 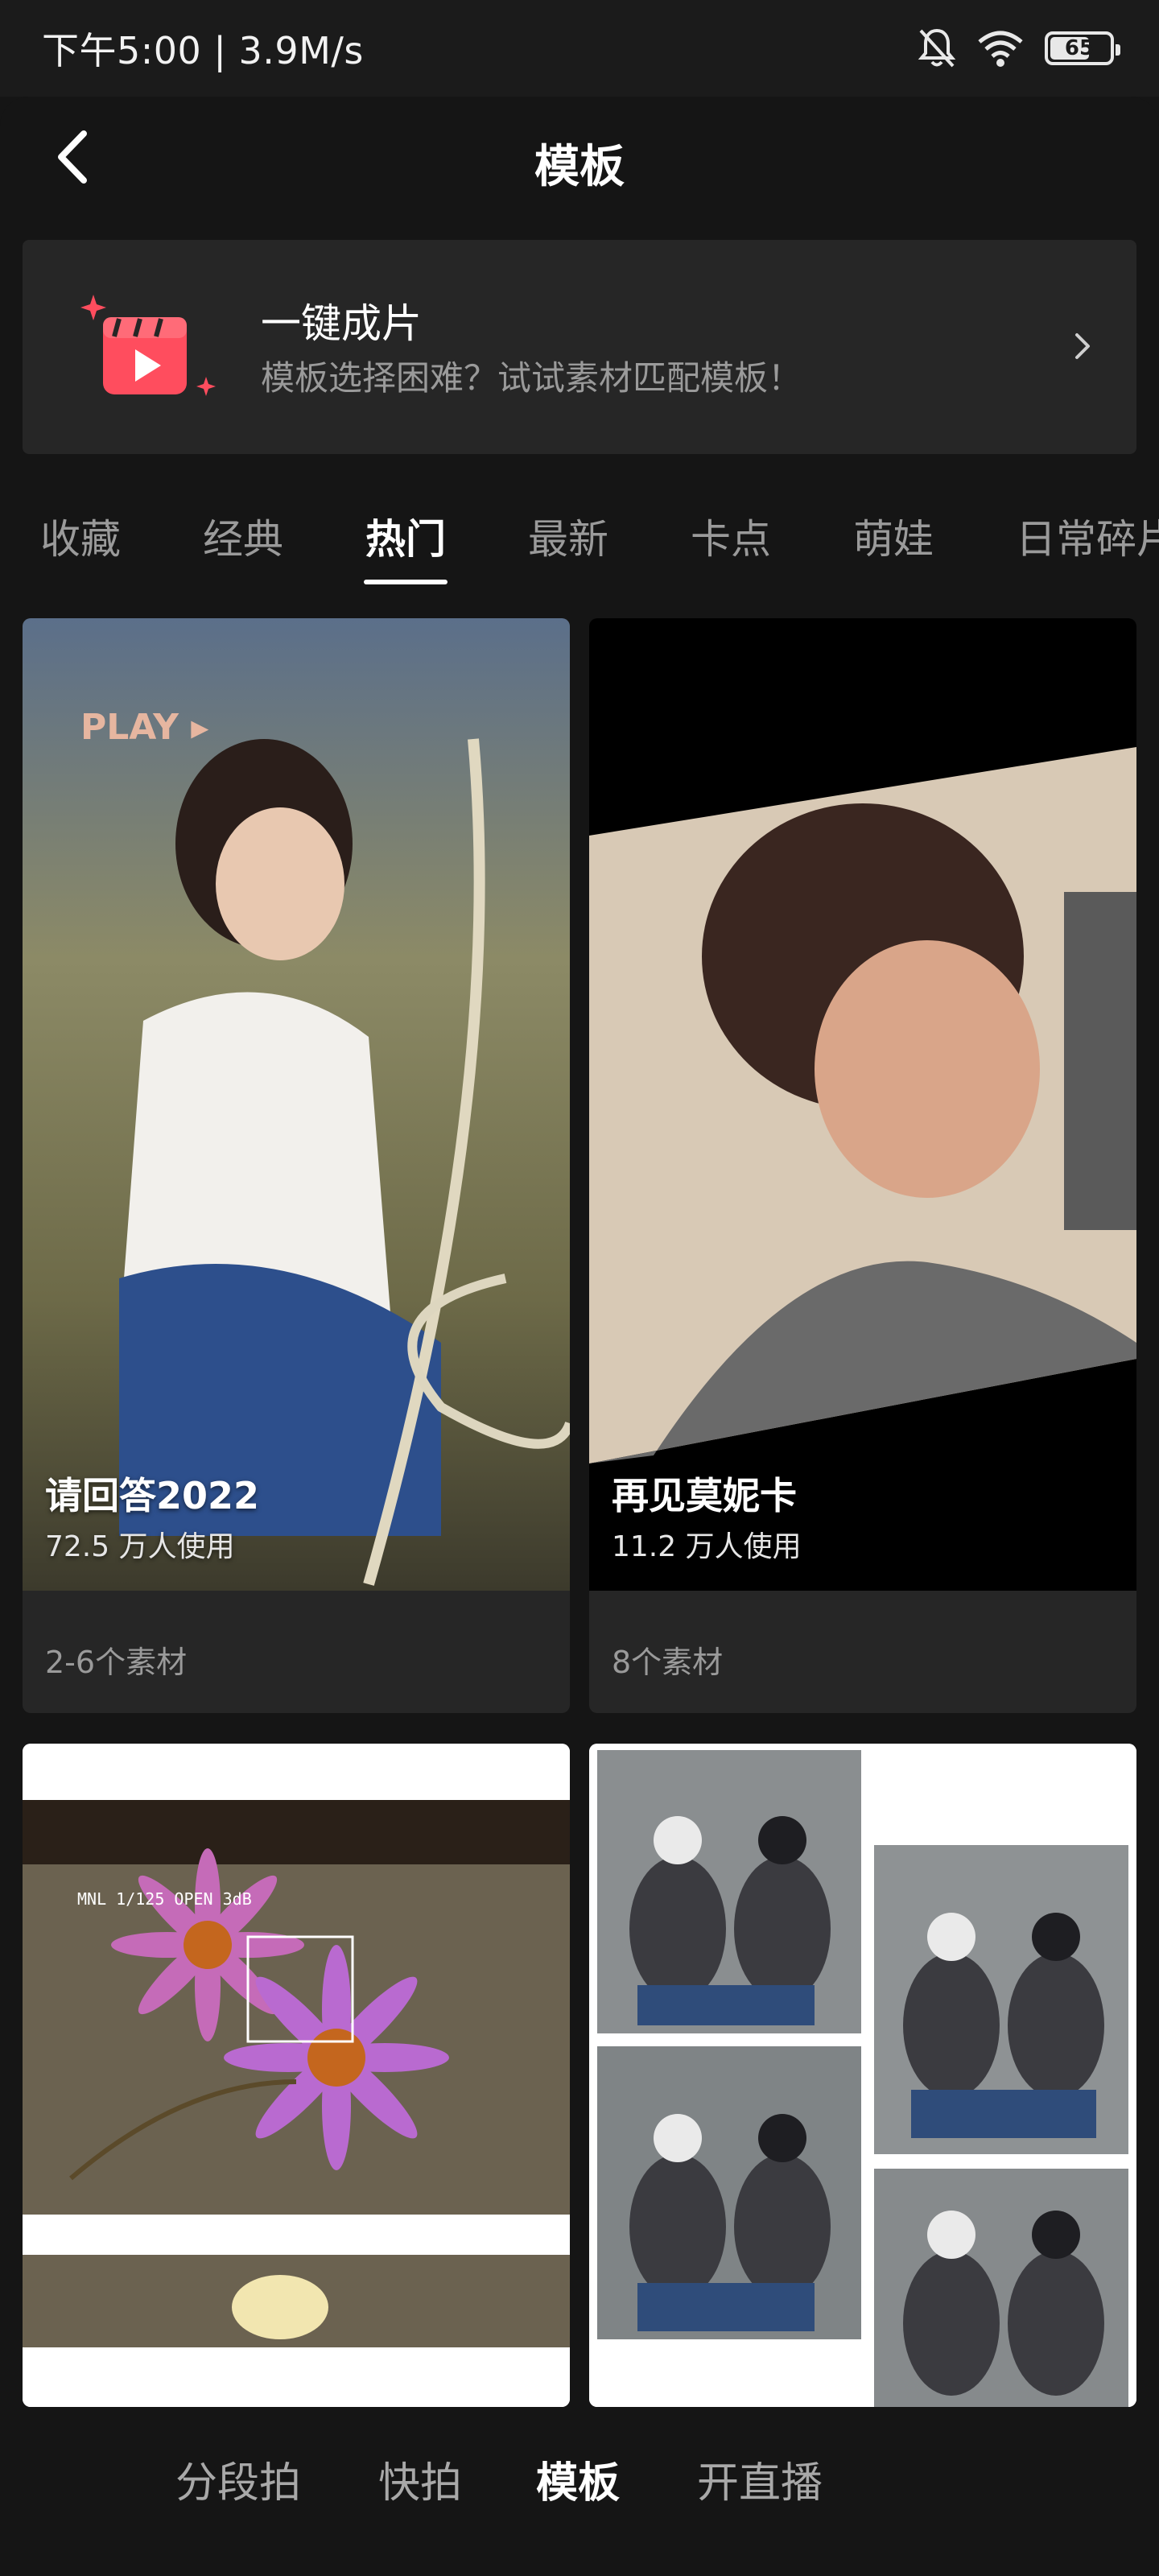 I want to click on template-thumbnail, so click(x=862, y=2075).